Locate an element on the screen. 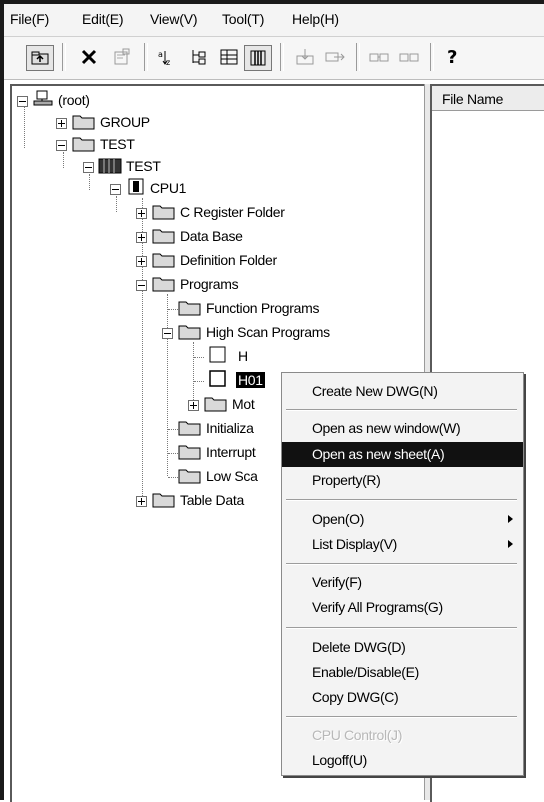 The width and height of the screenshot is (544, 802). menu-help: Help(H) is located at coordinates (315, 19).